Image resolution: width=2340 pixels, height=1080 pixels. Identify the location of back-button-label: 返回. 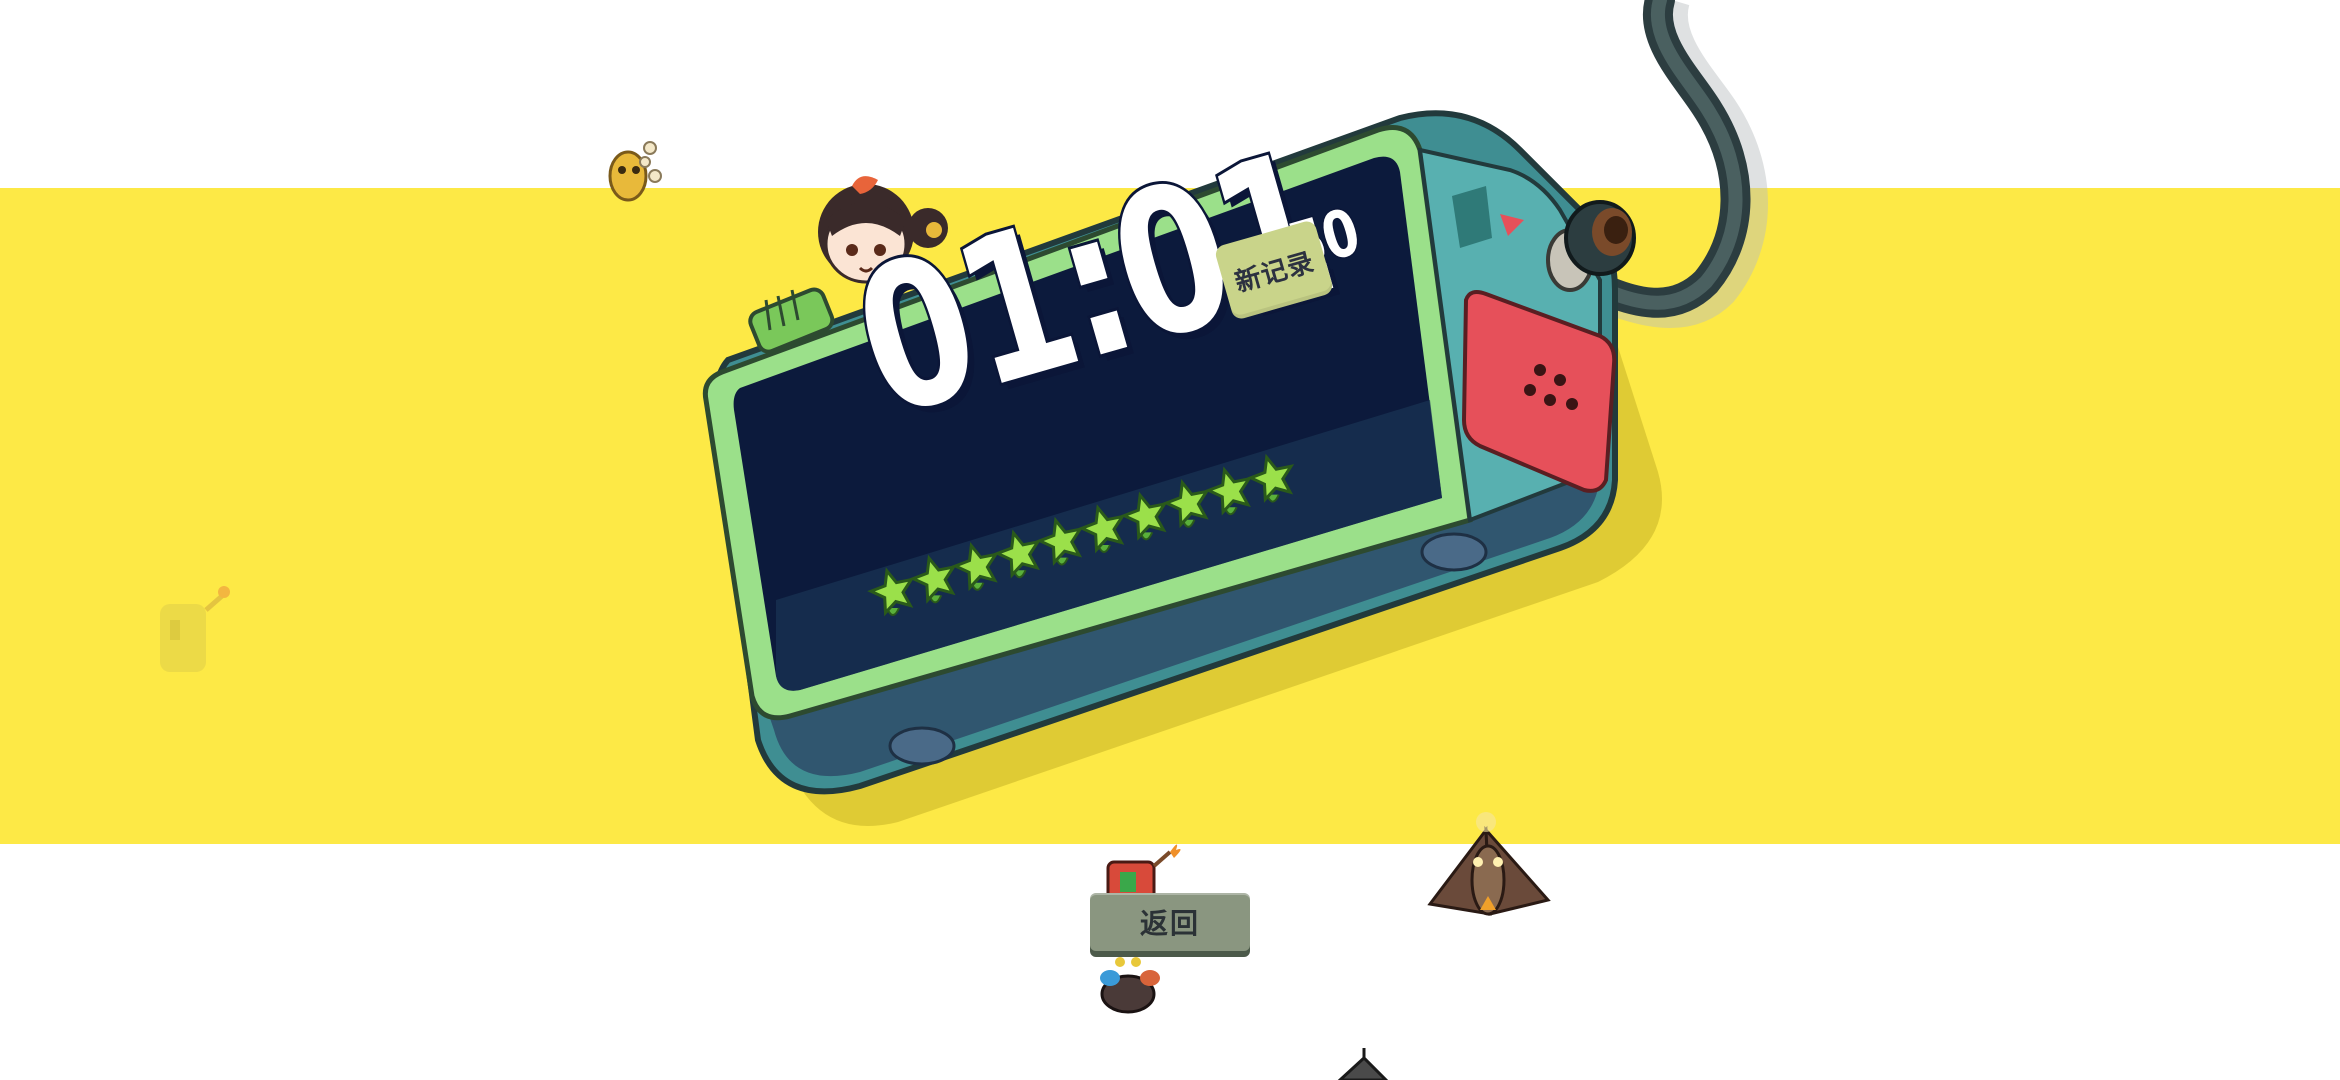
(1169, 923).